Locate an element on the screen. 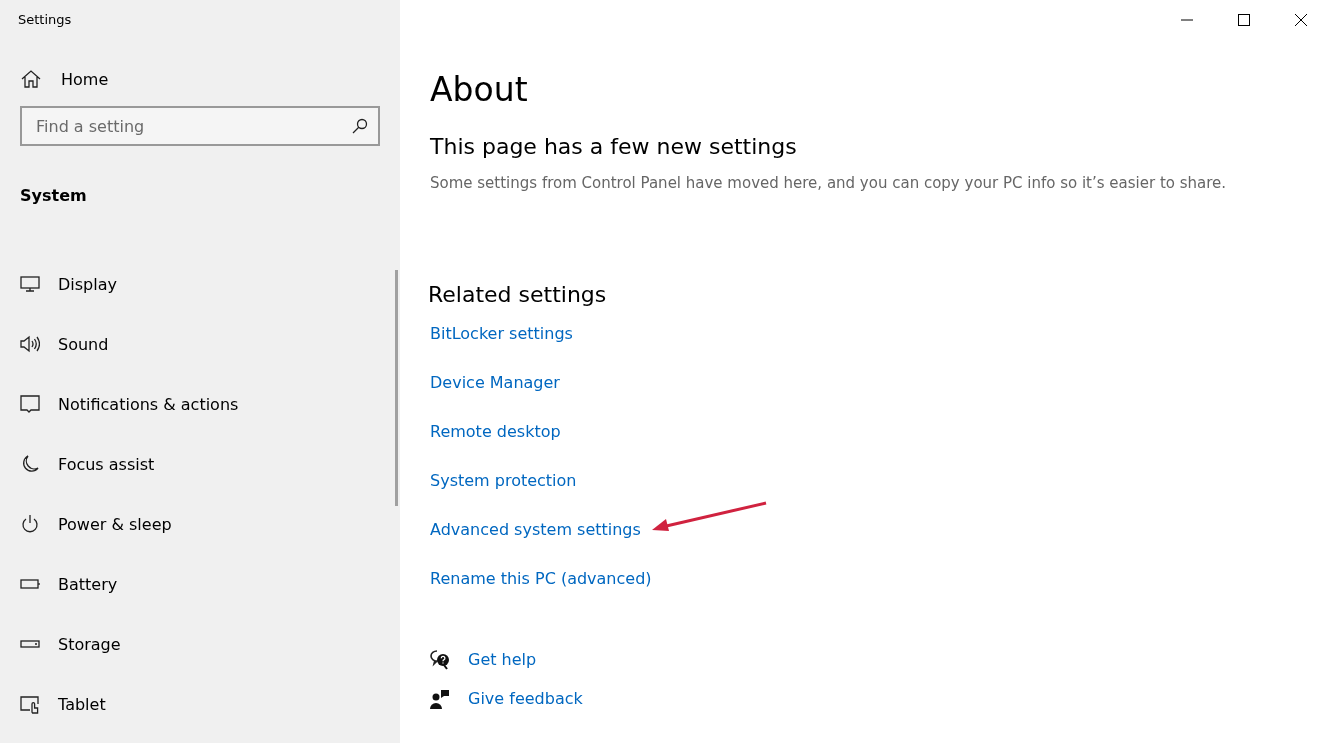 The width and height of the screenshot is (1329, 743). search-field: Find a setting is located at coordinates (200, 126).